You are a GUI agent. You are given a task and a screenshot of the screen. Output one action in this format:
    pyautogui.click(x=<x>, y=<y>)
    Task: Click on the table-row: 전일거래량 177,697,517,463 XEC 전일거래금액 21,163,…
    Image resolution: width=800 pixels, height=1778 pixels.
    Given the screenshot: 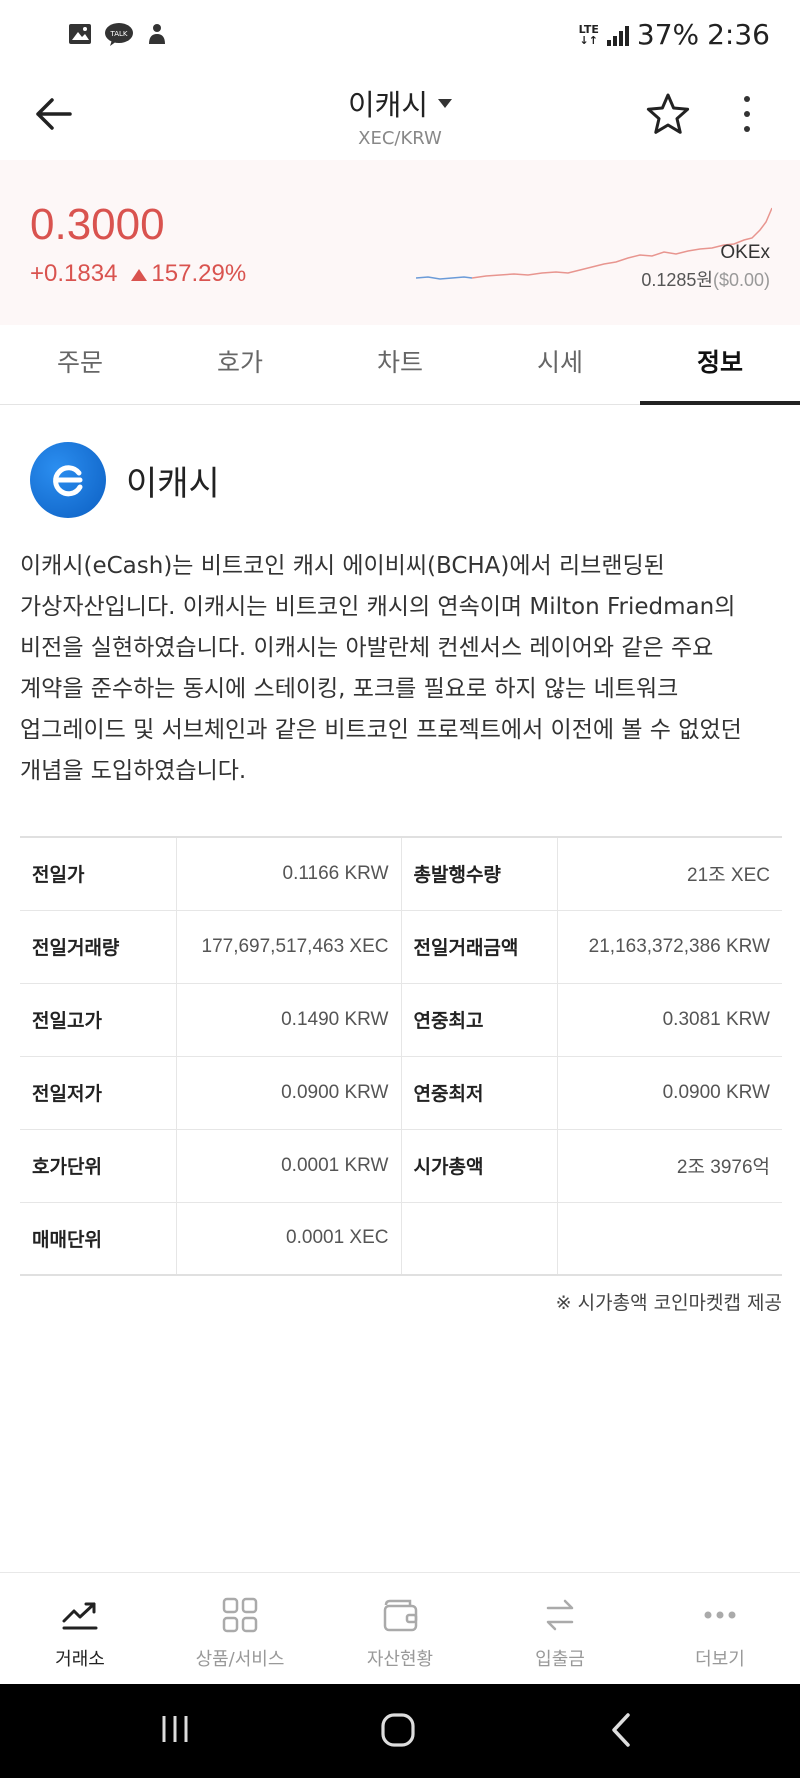 What is the action you would take?
    pyautogui.click(x=401, y=946)
    